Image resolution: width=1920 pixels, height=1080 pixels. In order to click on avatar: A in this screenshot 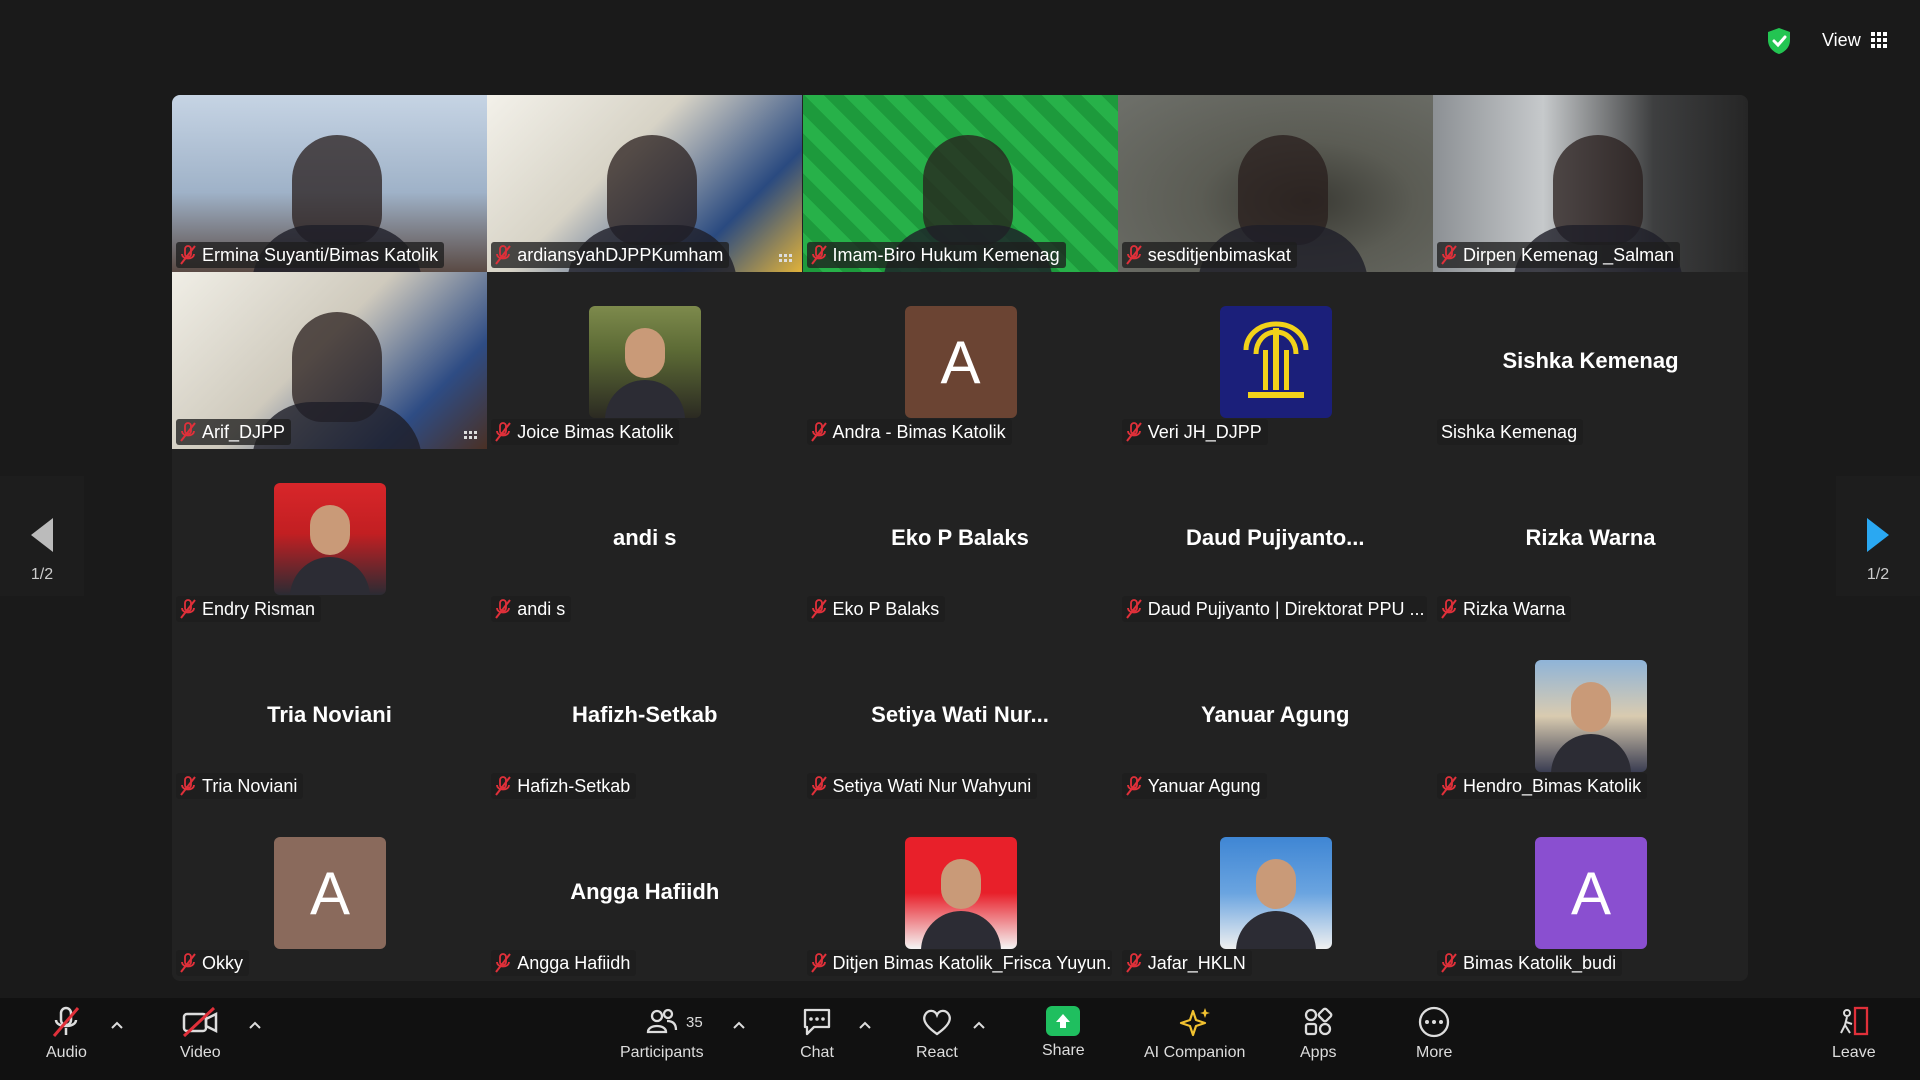, I will do `click(960, 362)`.